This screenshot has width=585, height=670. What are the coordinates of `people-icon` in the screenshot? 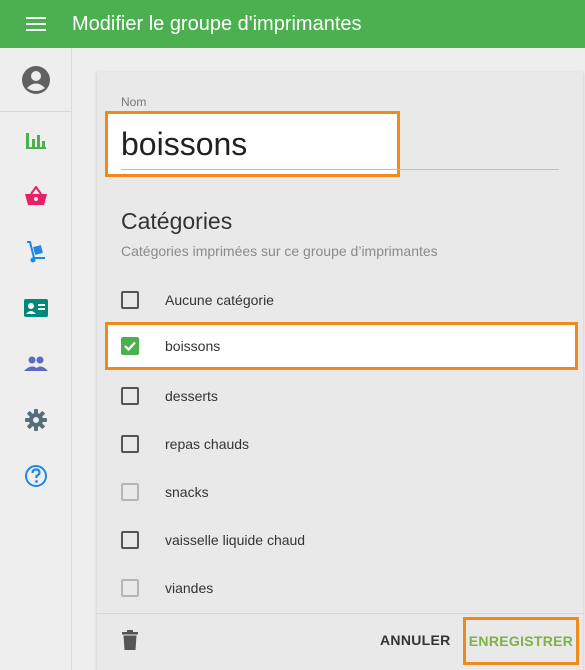 It's located at (35, 363).